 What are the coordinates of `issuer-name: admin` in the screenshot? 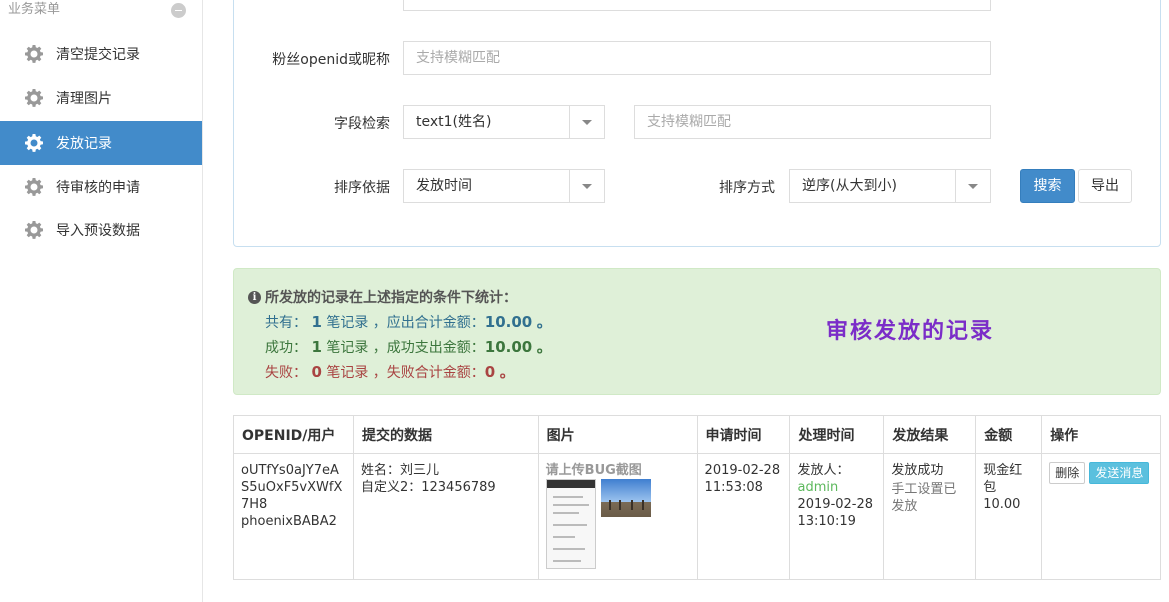 It's located at (818, 487).